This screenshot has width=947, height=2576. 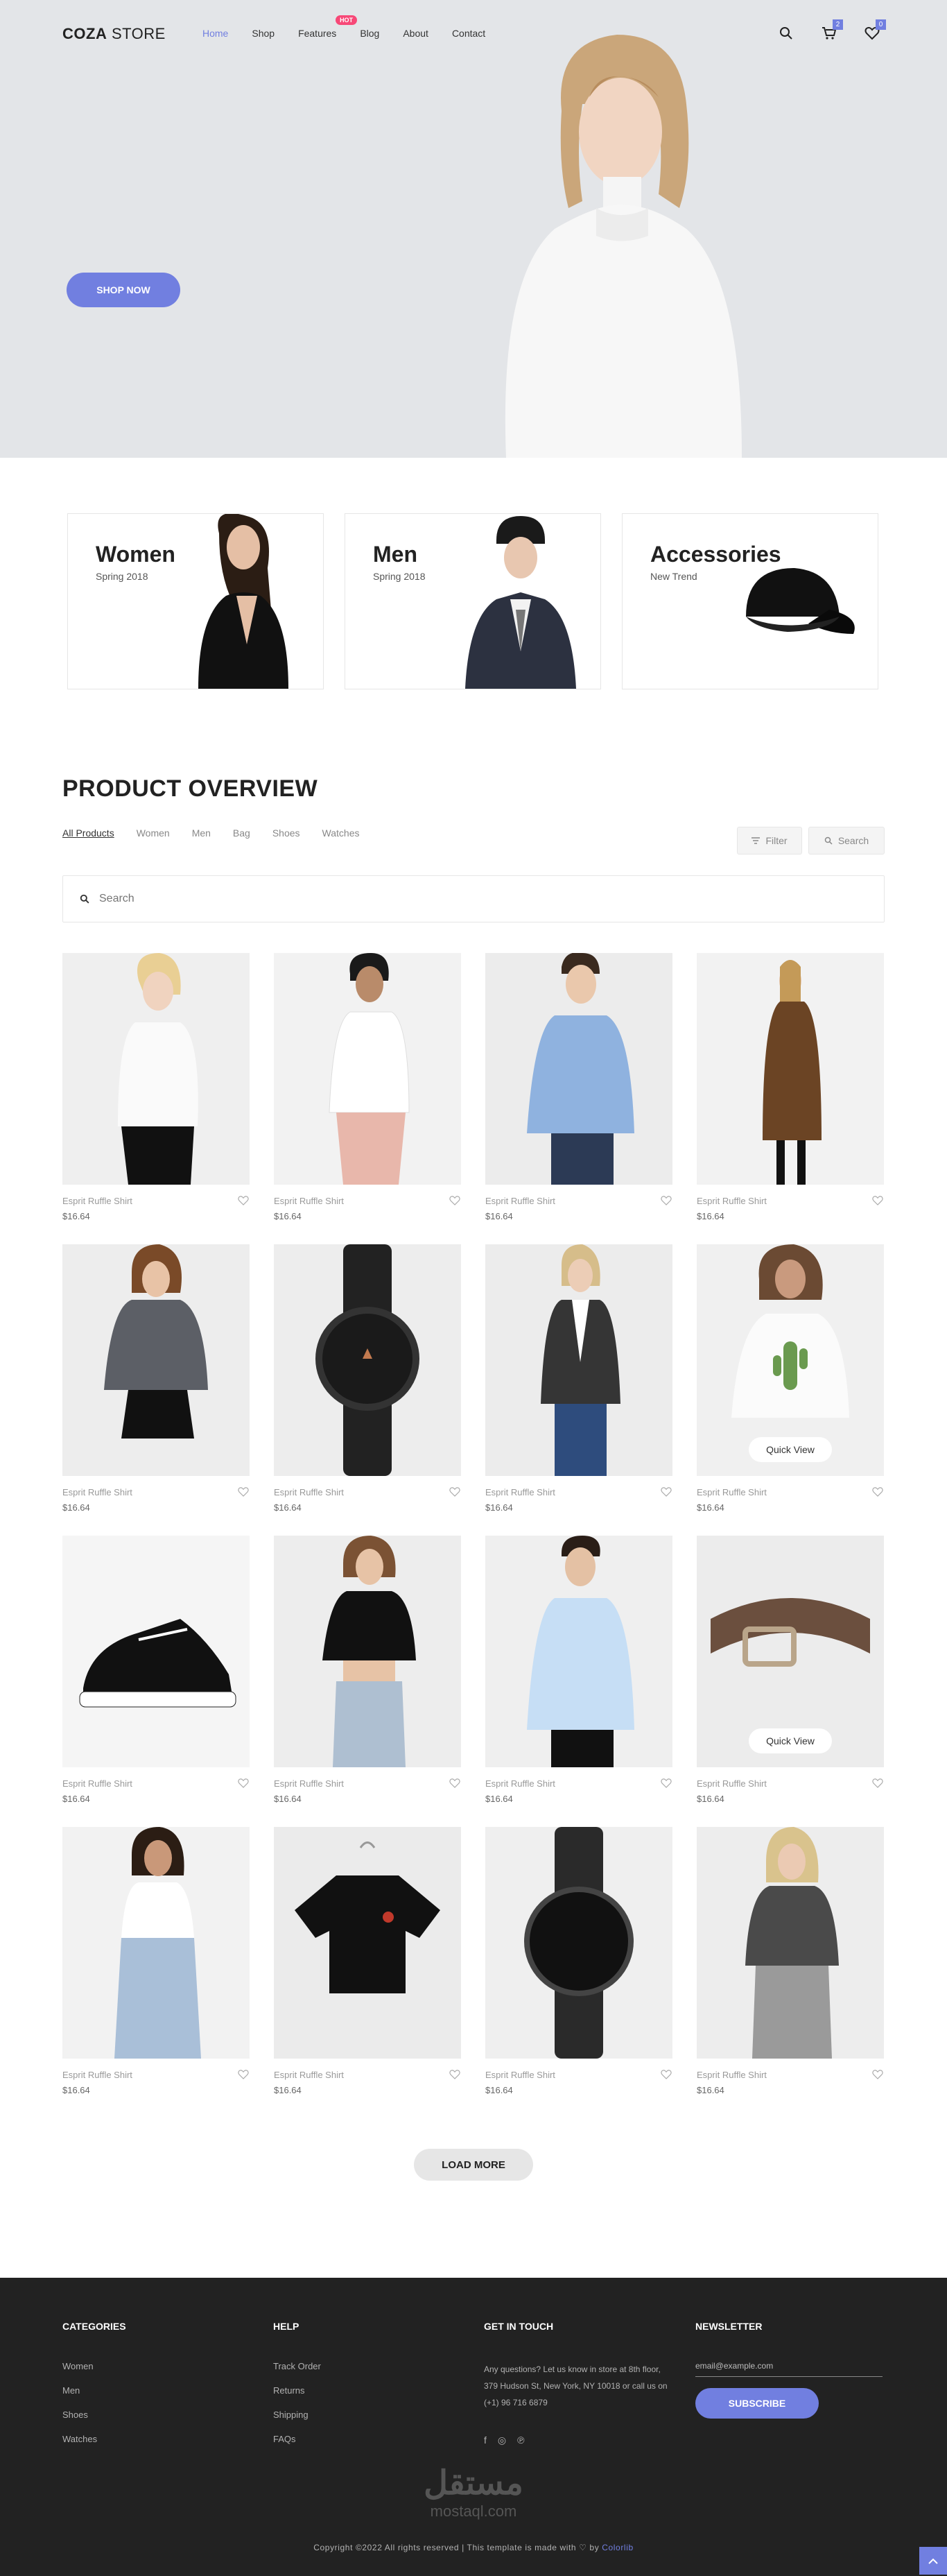 I want to click on footer-link-faqs: FAQs, so click(x=297, y=2439).